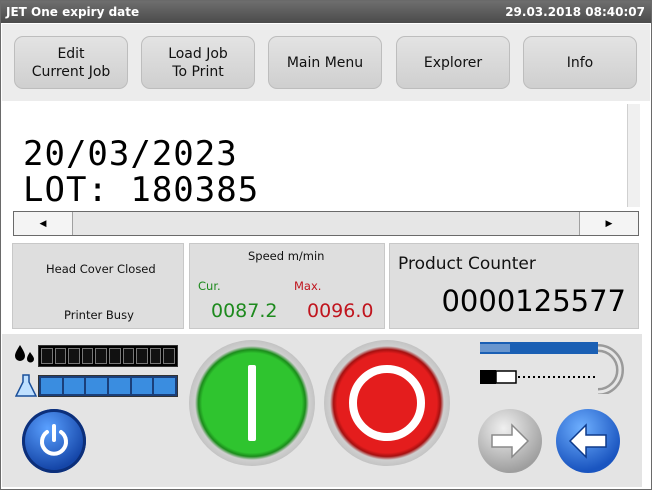 This screenshot has height=490, width=652. What do you see at coordinates (98, 286) in the screenshot?
I see `printer-status-panel: Head Cover Closed Printer Busy` at bounding box center [98, 286].